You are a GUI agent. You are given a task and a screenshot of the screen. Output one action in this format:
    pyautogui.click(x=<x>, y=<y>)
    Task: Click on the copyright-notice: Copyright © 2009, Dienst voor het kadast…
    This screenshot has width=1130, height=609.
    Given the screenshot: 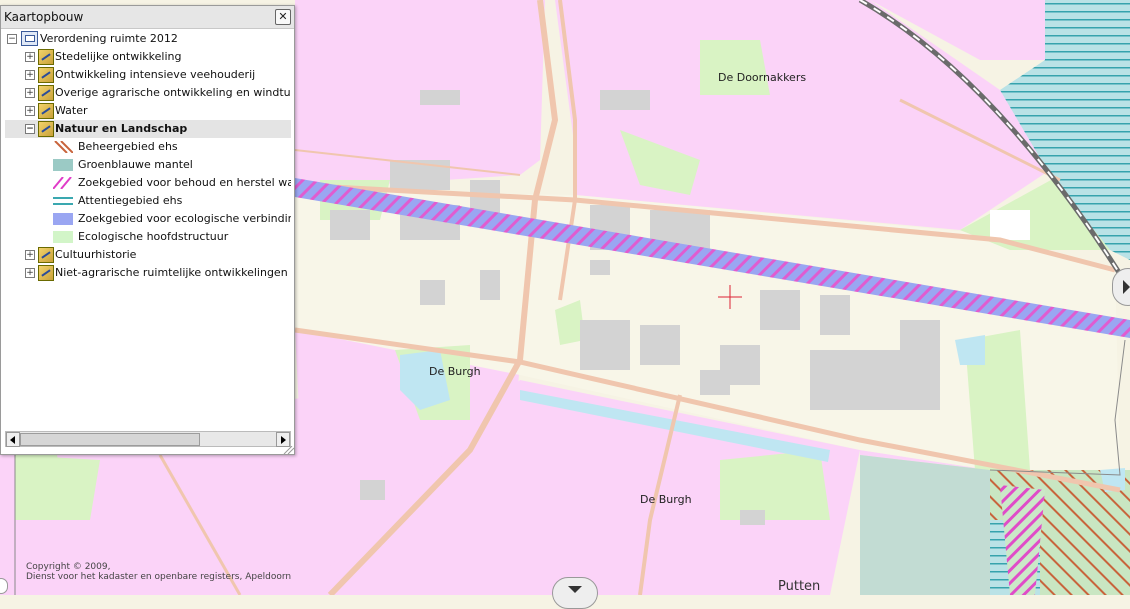 What is the action you would take?
    pyautogui.click(x=158, y=572)
    